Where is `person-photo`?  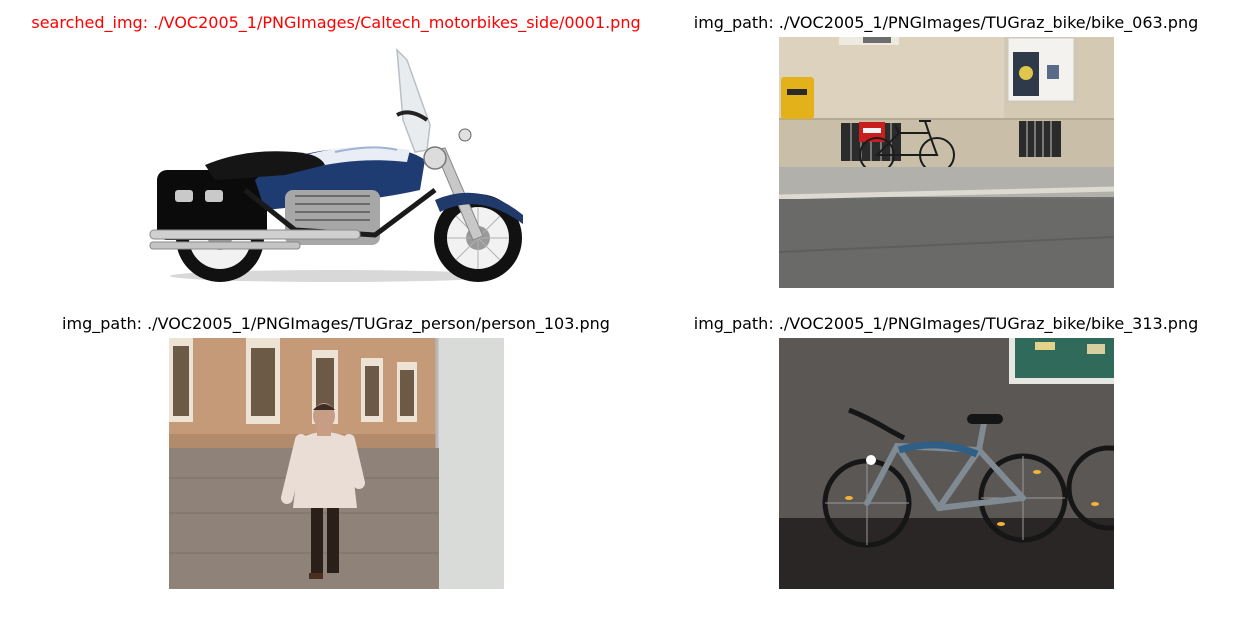 person-photo is located at coordinates (336, 463).